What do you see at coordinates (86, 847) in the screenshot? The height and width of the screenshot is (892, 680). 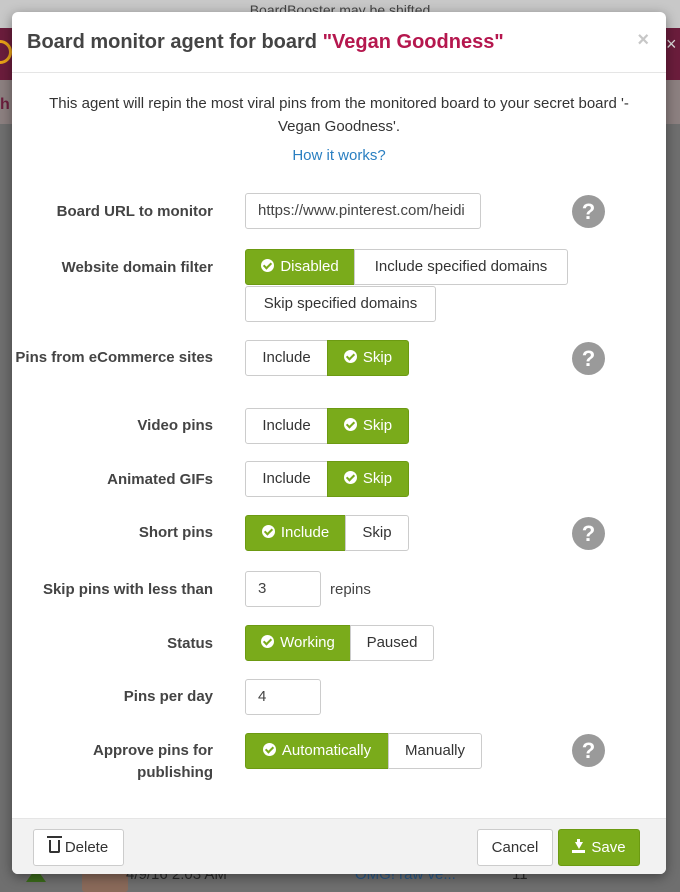 I see `delete-button-label: Delete` at bounding box center [86, 847].